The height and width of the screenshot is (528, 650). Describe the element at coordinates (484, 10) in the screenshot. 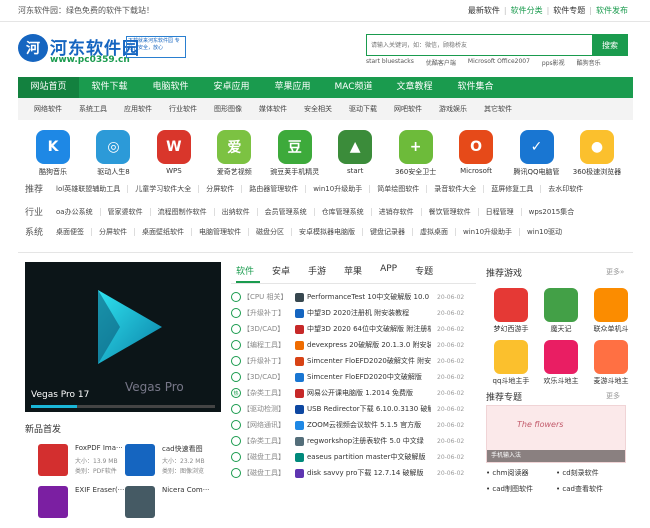

I see `top-link-latest: 最新软件` at that location.